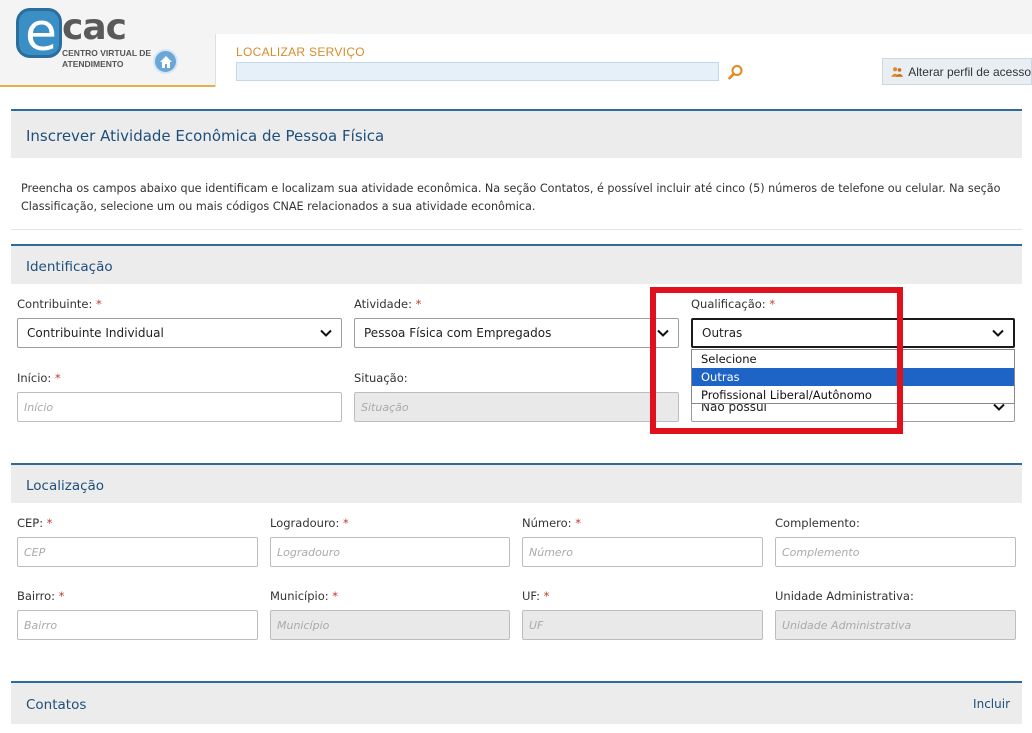 This screenshot has width=1032, height=733. I want to click on cep-input: CEP, so click(137, 552).